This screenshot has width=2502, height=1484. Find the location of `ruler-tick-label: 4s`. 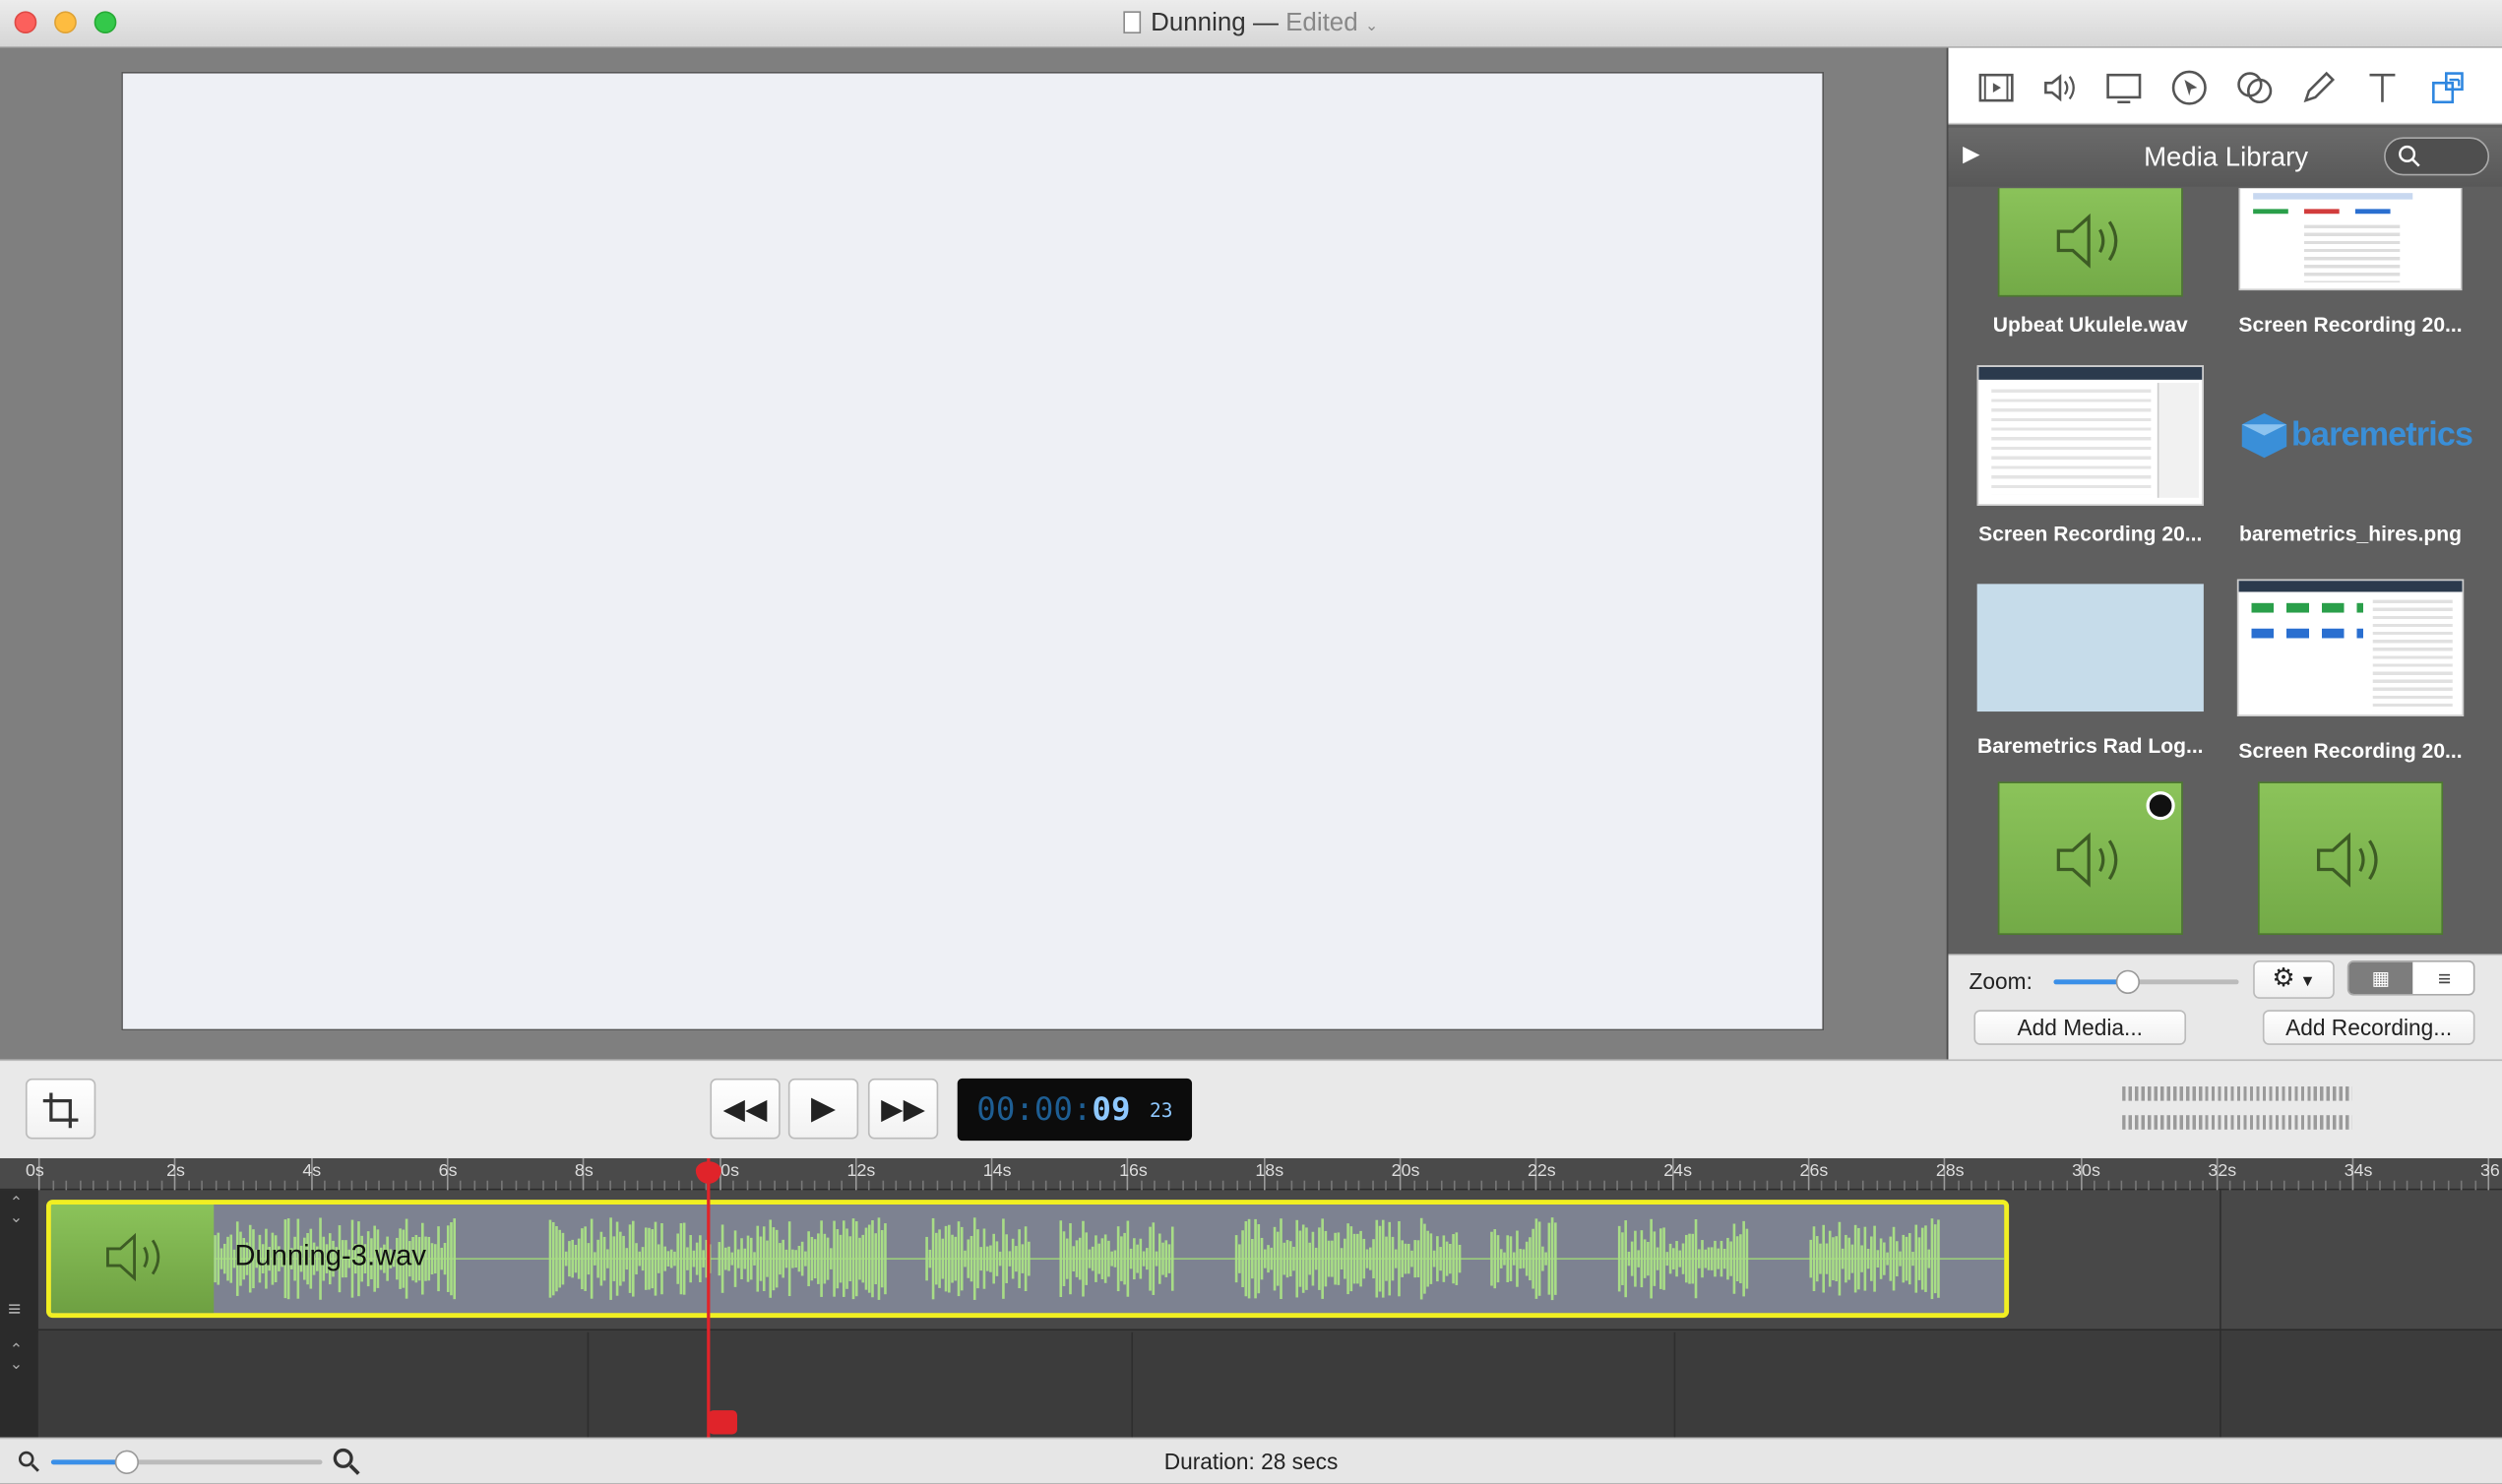

ruler-tick-label: 4s is located at coordinates (312, 1171).